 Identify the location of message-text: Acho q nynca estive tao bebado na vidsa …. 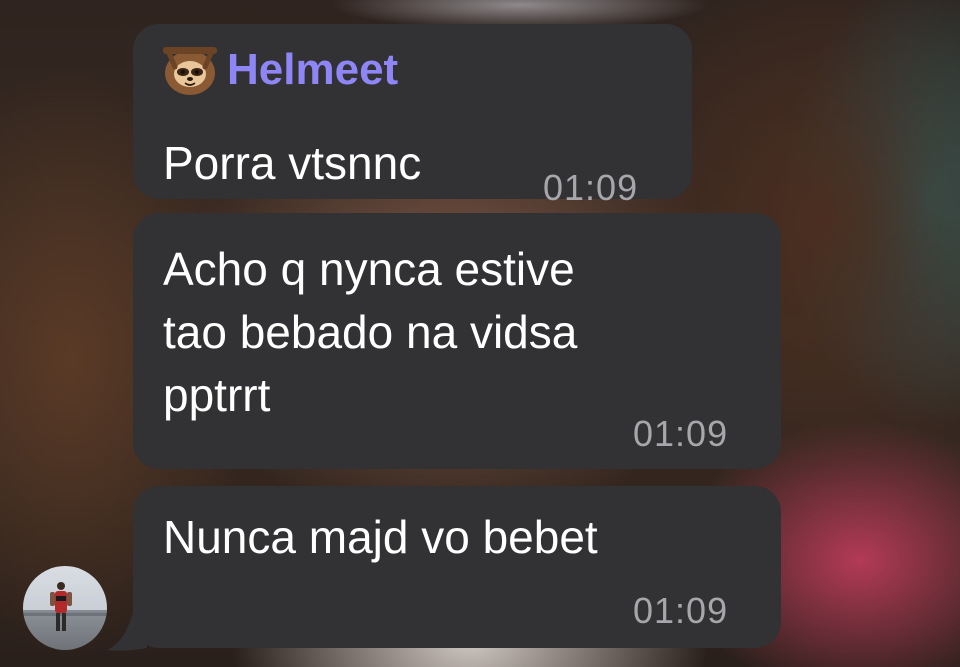
(370, 332).